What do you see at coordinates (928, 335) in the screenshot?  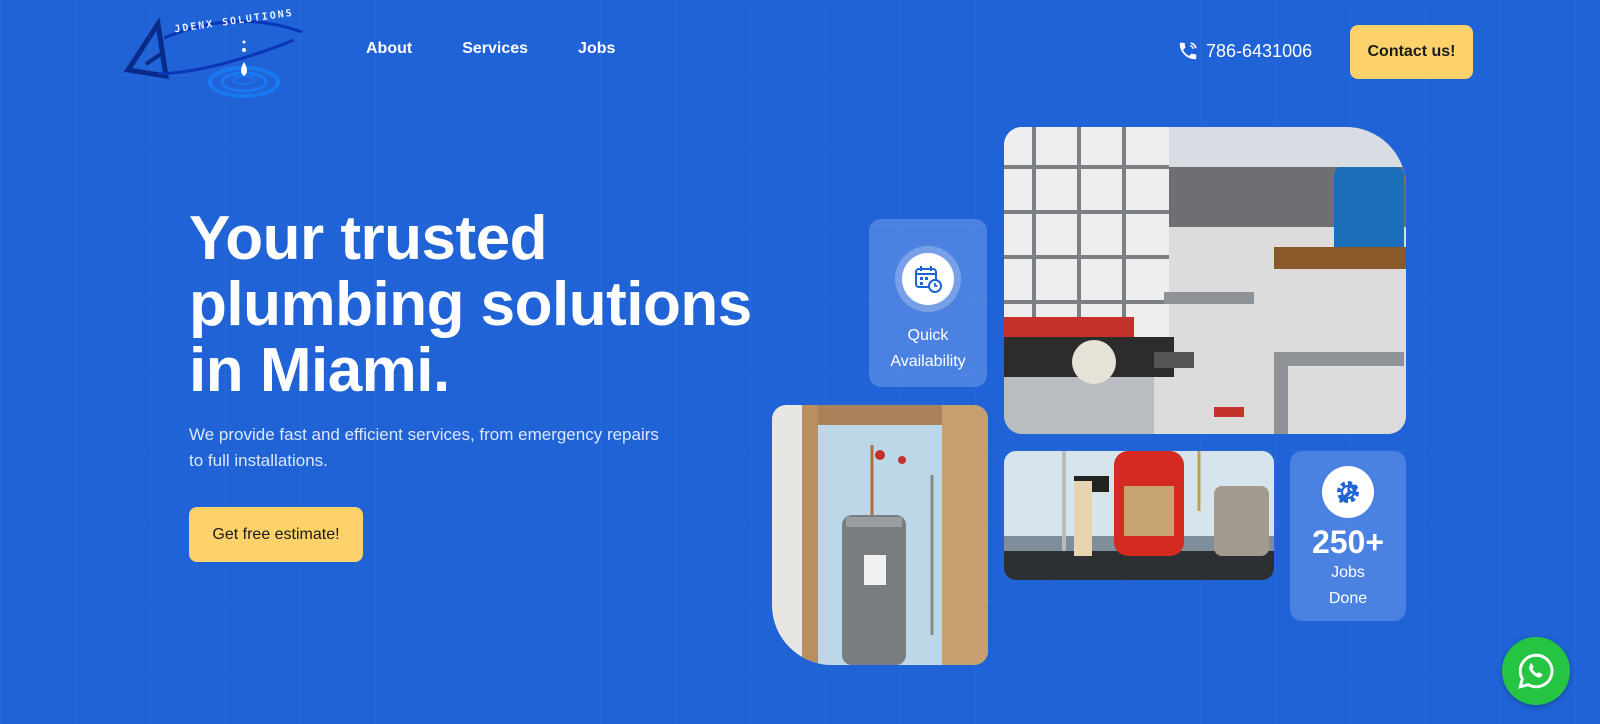 I see `availability-line: Quick` at bounding box center [928, 335].